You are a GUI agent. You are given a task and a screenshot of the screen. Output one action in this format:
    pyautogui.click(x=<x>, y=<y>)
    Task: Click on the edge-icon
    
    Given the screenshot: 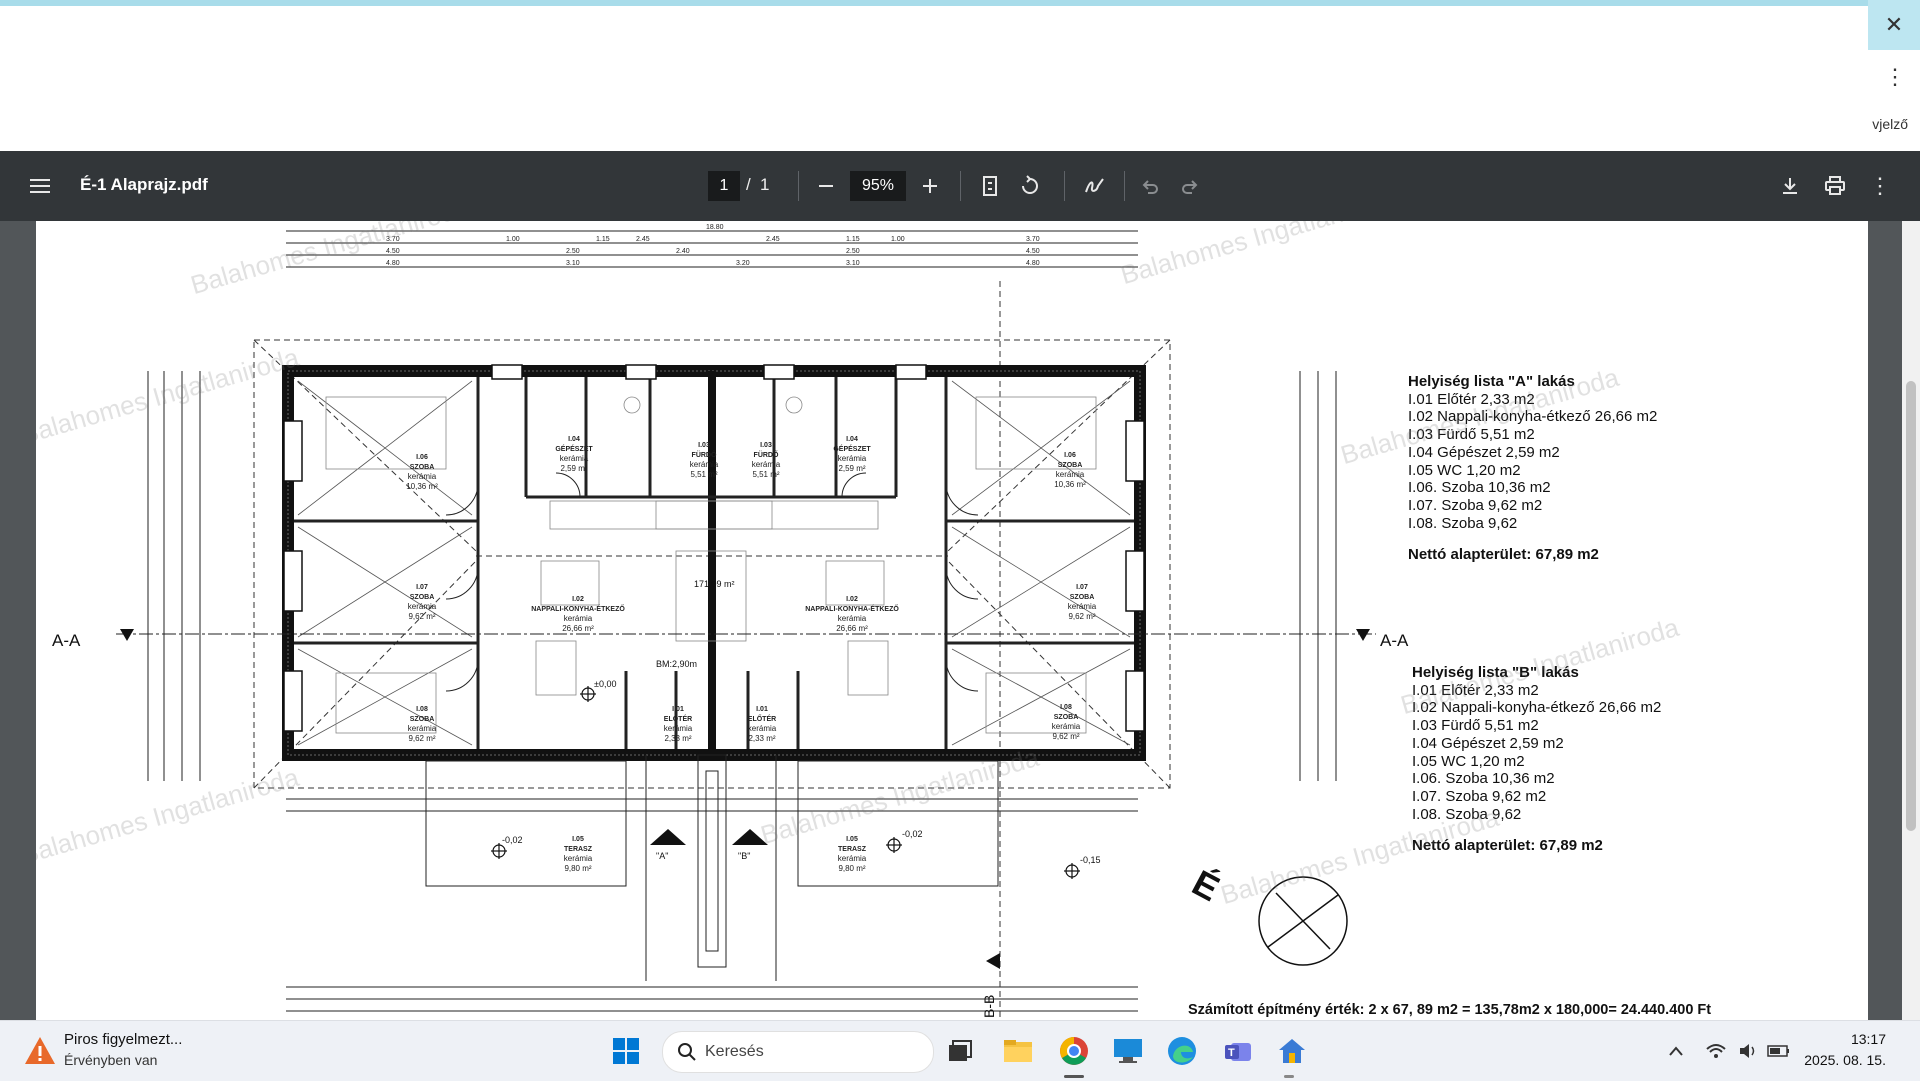 What is the action you would take?
    pyautogui.click(x=1182, y=1051)
    